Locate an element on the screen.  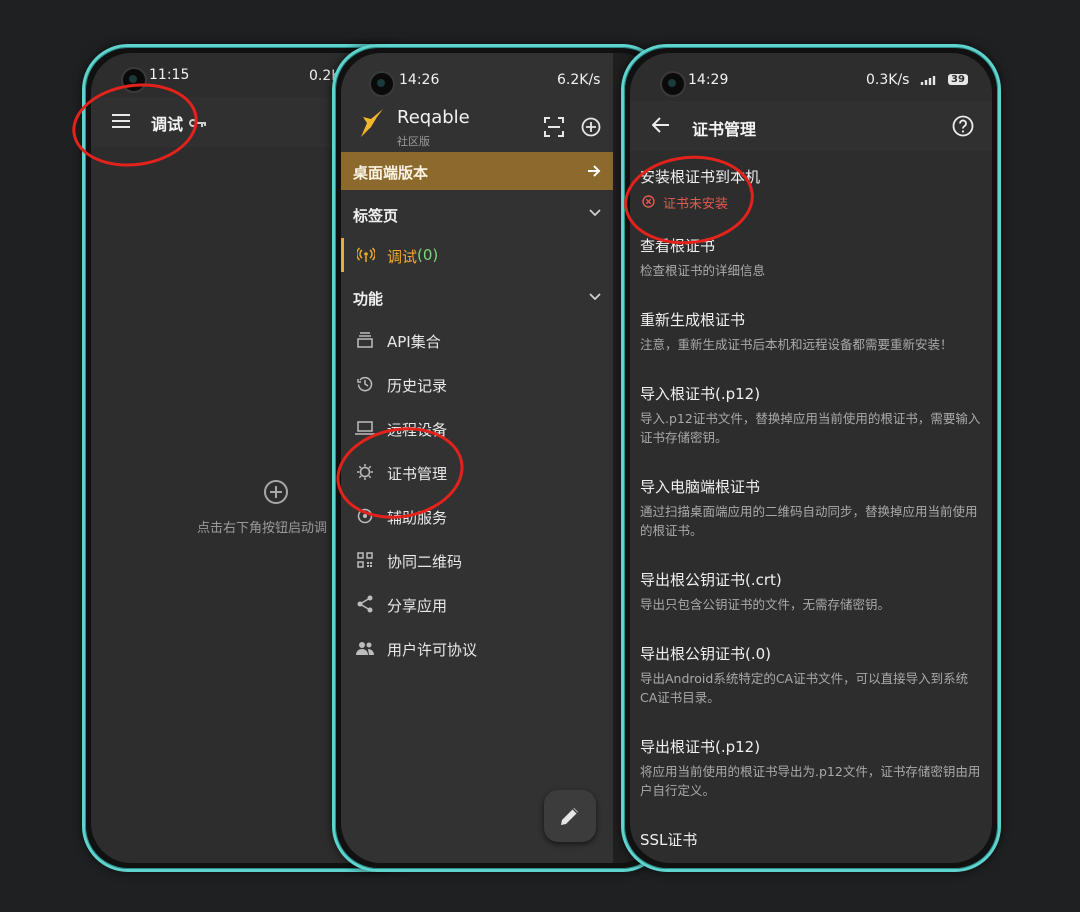
section-title: 重新生成根证书 is located at coordinates (693, 320).